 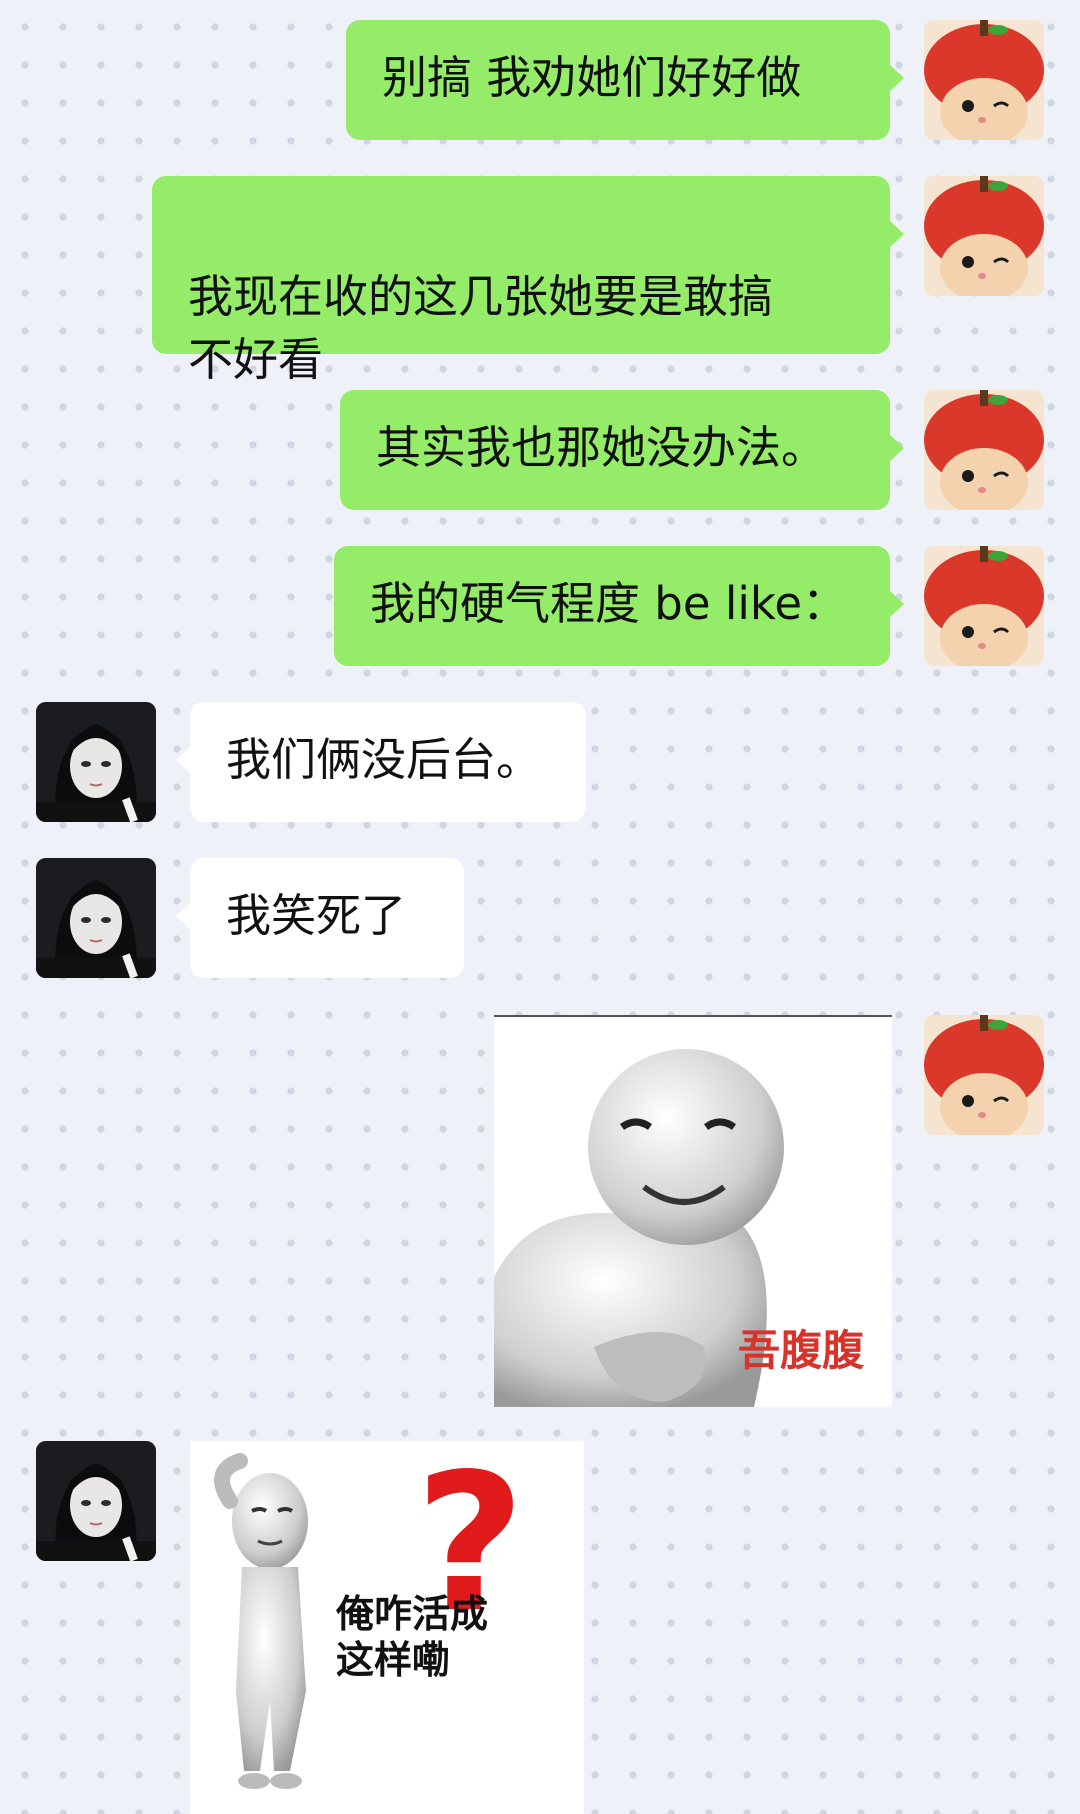 What do you see at coordinates (393, 1660) in the screenshot?
I see `sticker-caption-line2: 这样嘞` at bounding box center [393, 1660].